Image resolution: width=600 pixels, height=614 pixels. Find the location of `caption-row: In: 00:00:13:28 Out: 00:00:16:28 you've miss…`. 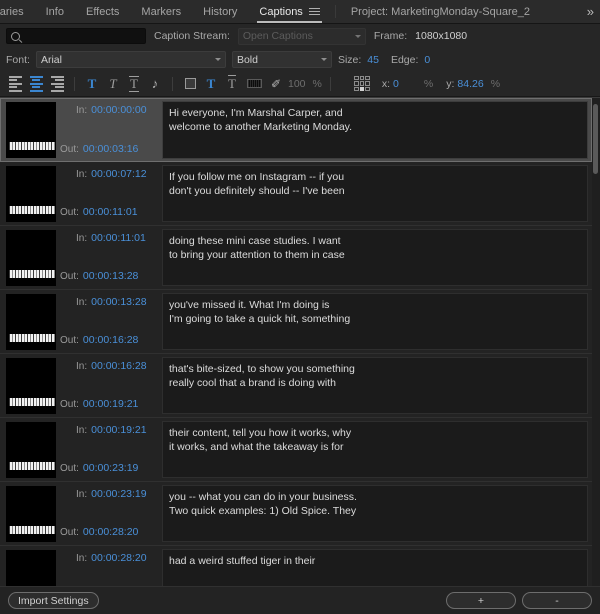

caption-row: In: 00:00:13:28 Out: 00:00:16:28 you've miss… is located at coordinates (296, 322).